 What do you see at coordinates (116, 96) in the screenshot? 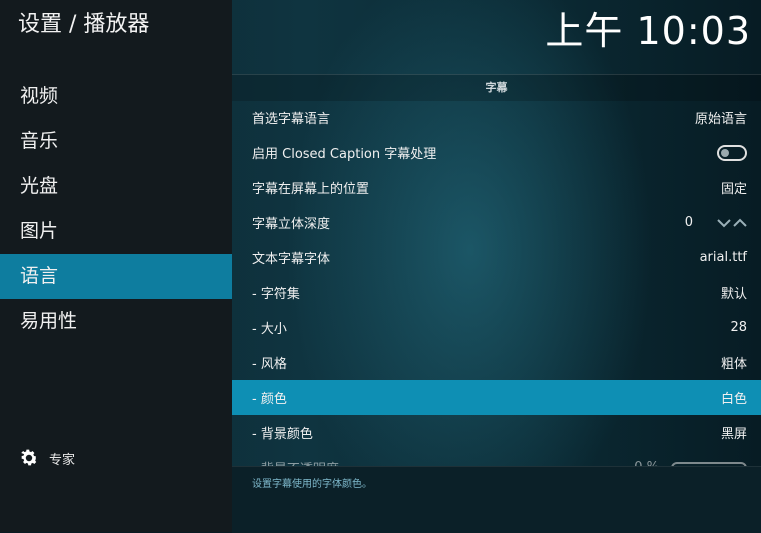
I see `sidebar-item-video: 视频` at bounding box center [116, 96].